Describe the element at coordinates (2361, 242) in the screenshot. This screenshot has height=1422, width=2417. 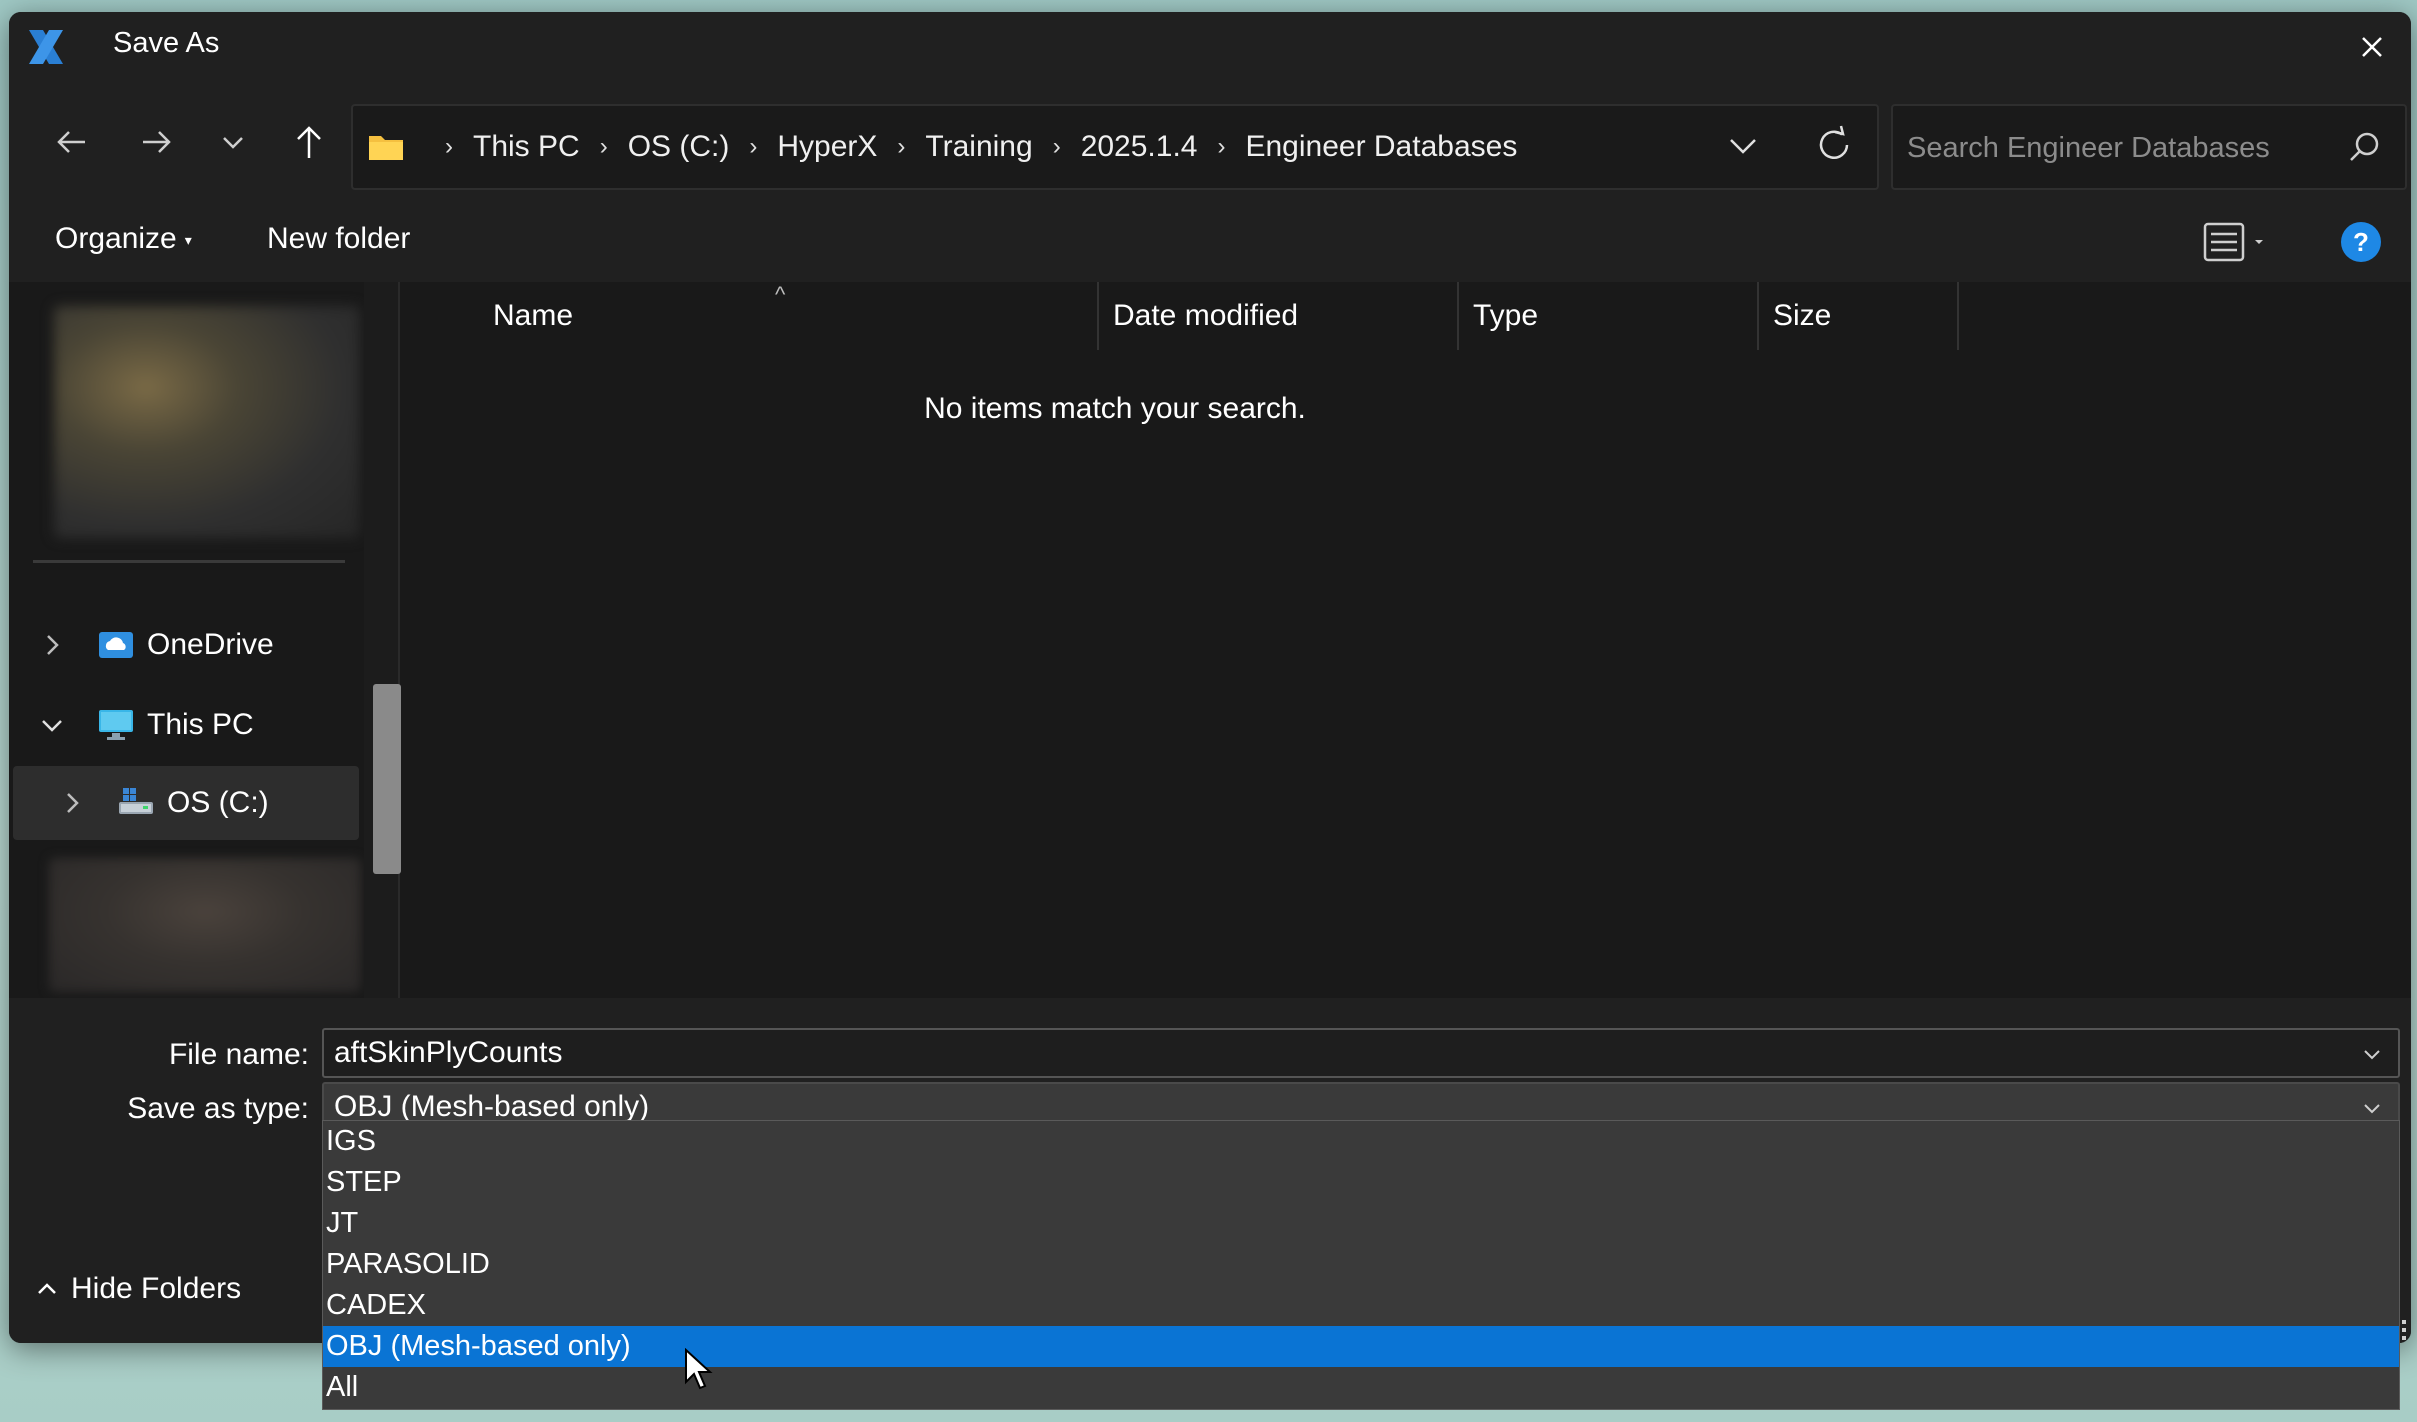
I see `help-icon: ?` at that location.